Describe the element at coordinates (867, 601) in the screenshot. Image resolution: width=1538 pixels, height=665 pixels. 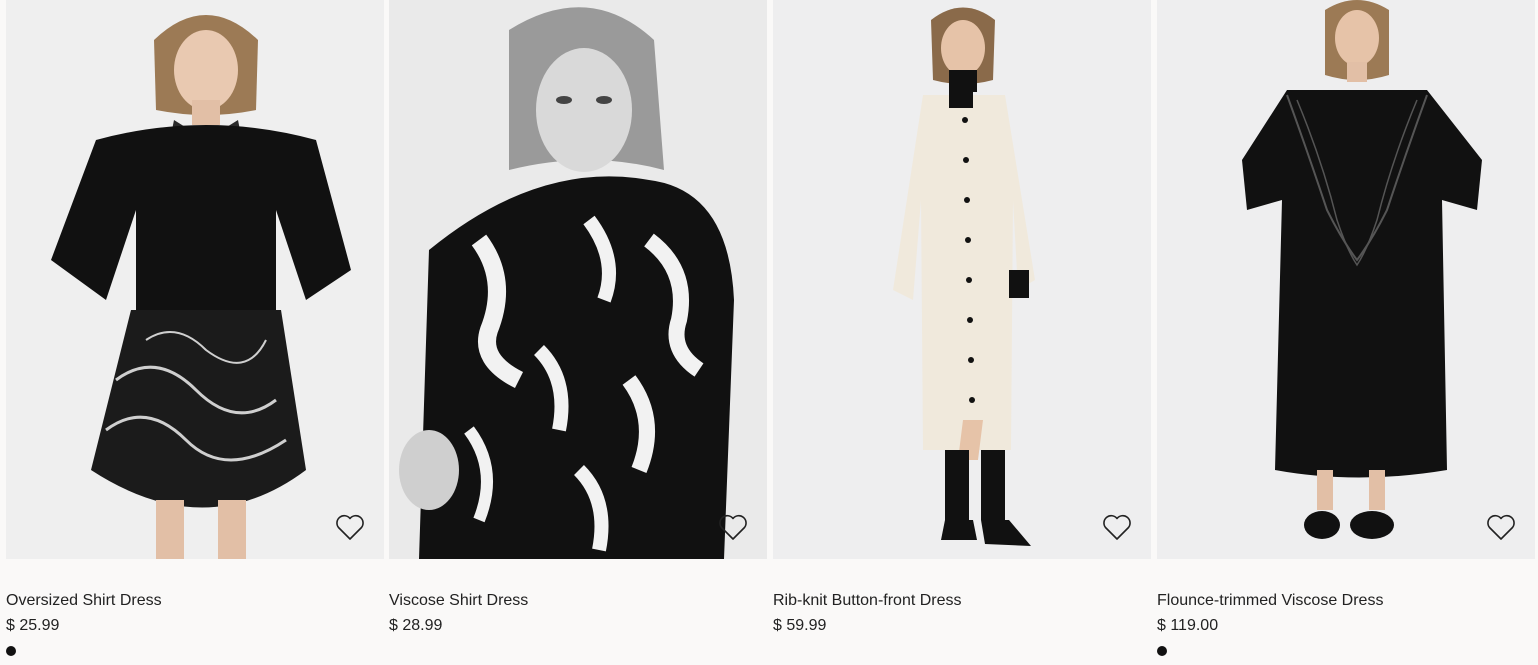
I see `product-name: Rib-knit Button-front Dress` at that location.